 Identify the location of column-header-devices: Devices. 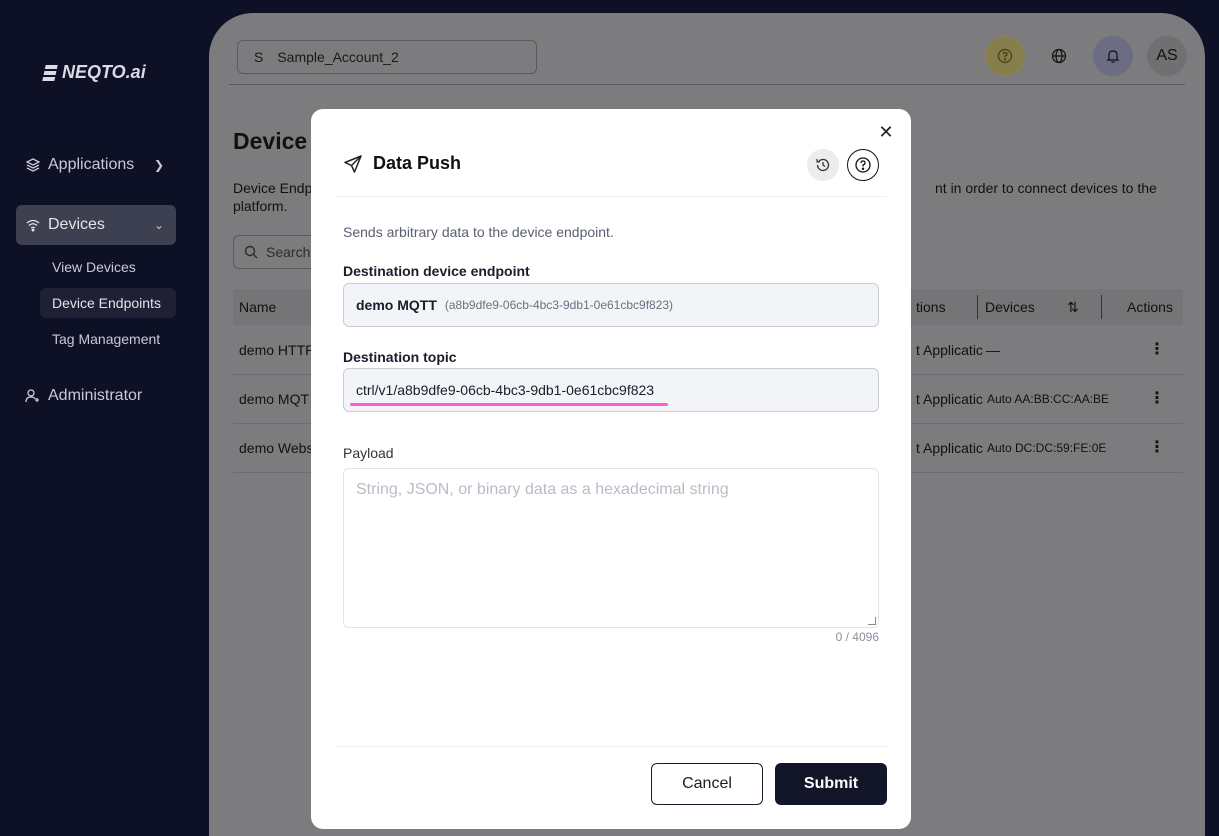
(1010, 307).